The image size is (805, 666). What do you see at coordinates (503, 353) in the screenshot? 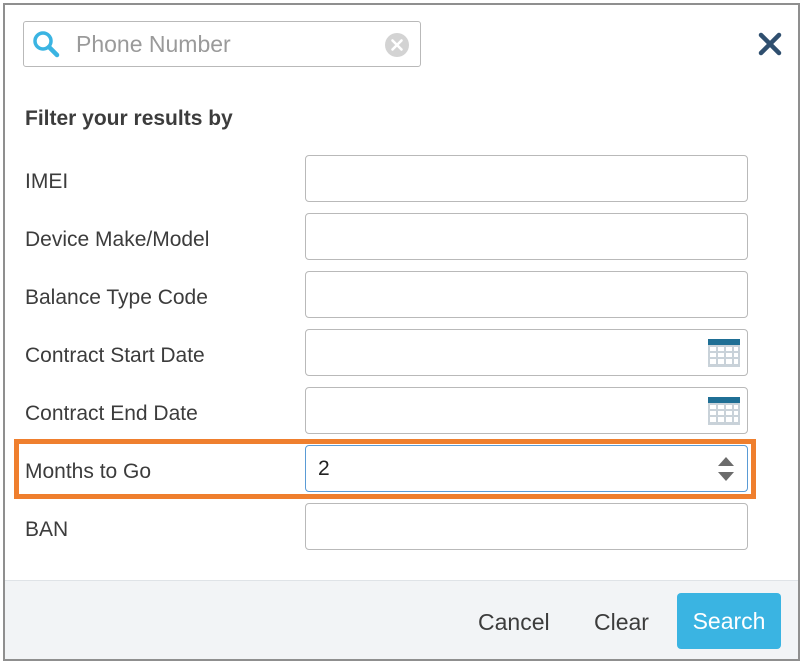
I see `contract-start-date-input` at bounding box center [503, 353].